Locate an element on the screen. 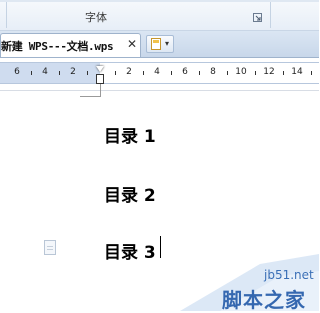  ruler-tick-label: 12 is located at coordinates (269, 72).